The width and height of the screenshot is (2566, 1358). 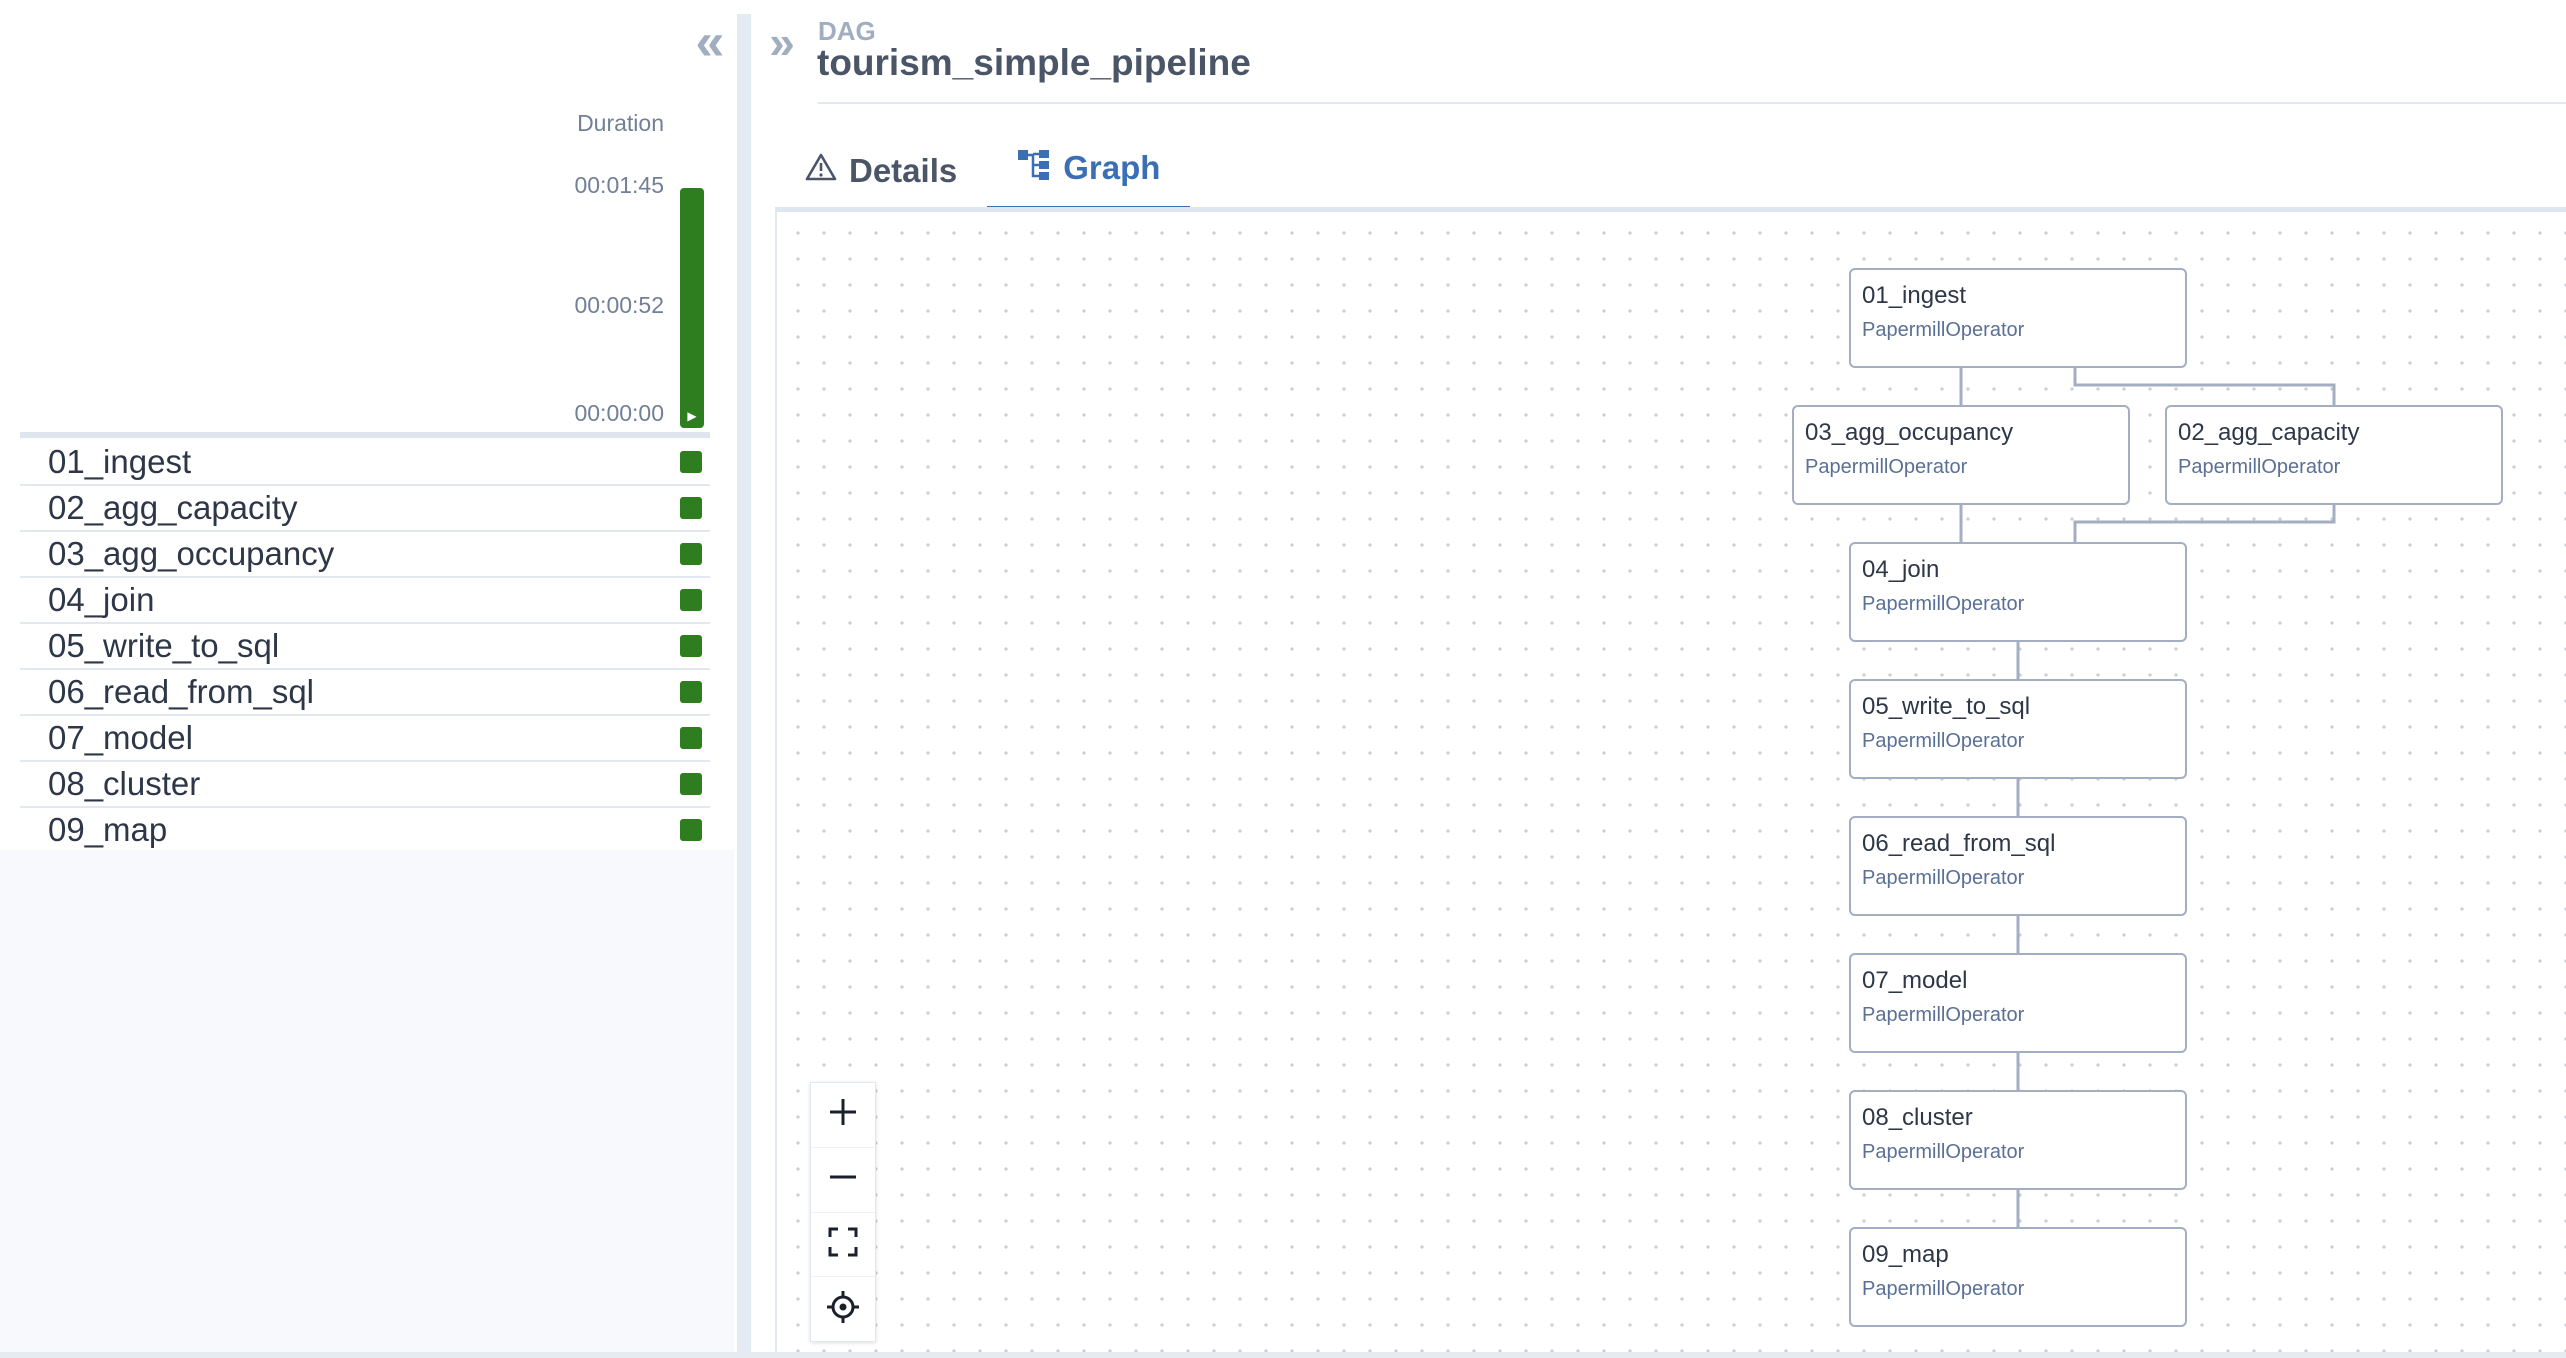 I want to click on task-name: 04_join, so click(x=101, y=599).